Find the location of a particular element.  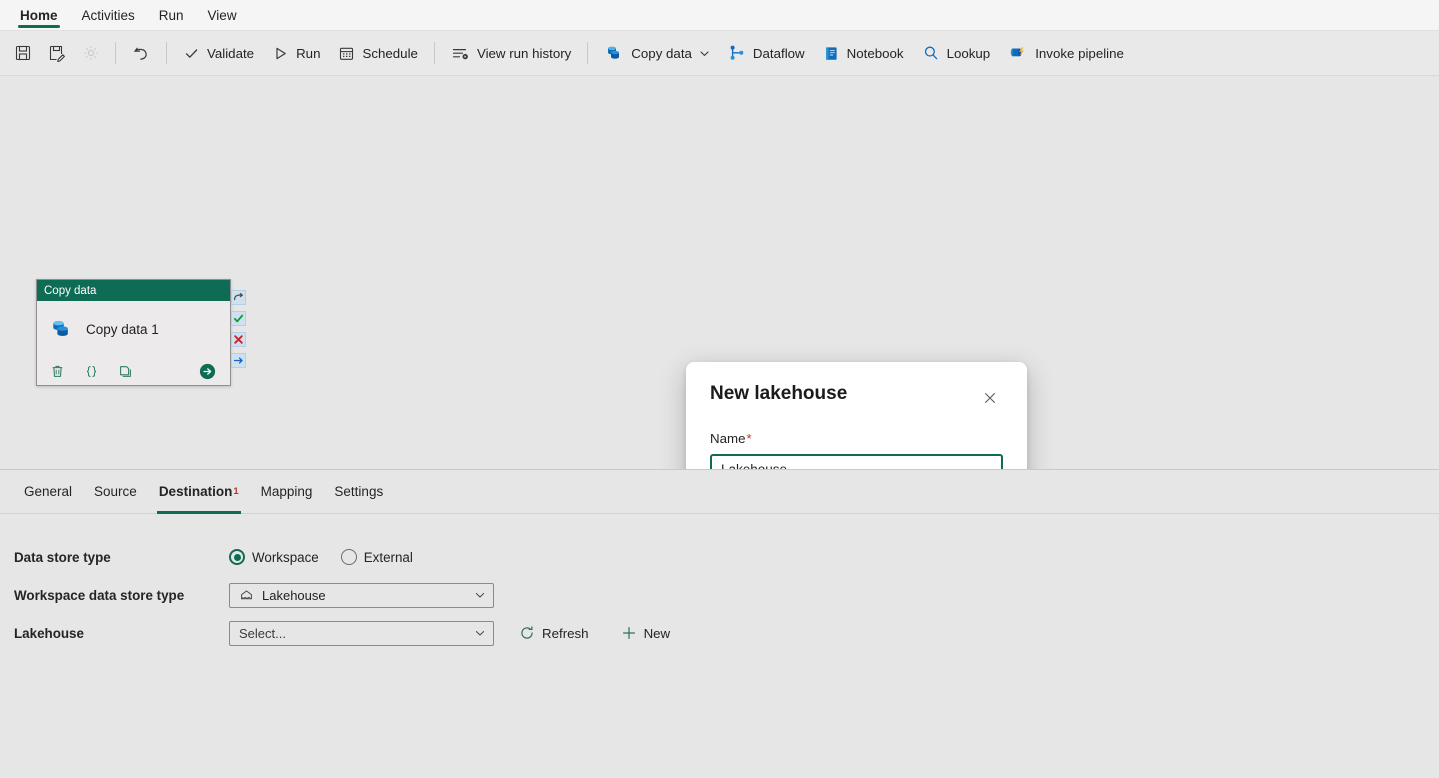

tab-mapping-label: Mapping is located at coordinates (286, 491).